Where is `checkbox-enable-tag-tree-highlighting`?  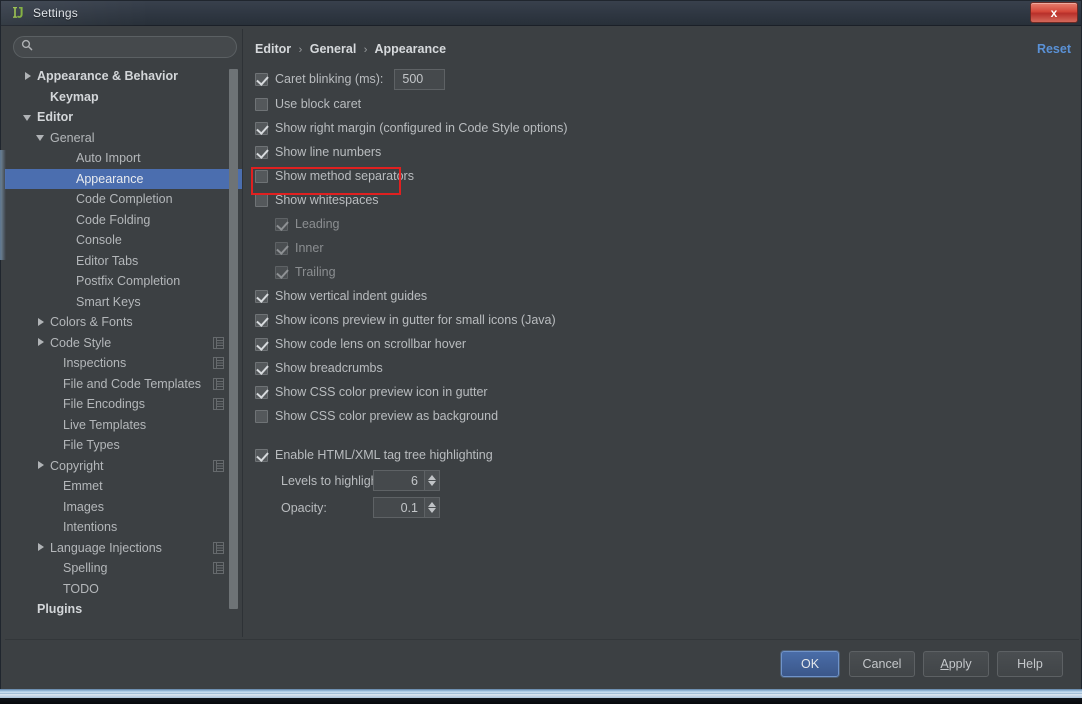 checkbox-enable-tag-tree-highlighting is located at coordinates (261, 455).